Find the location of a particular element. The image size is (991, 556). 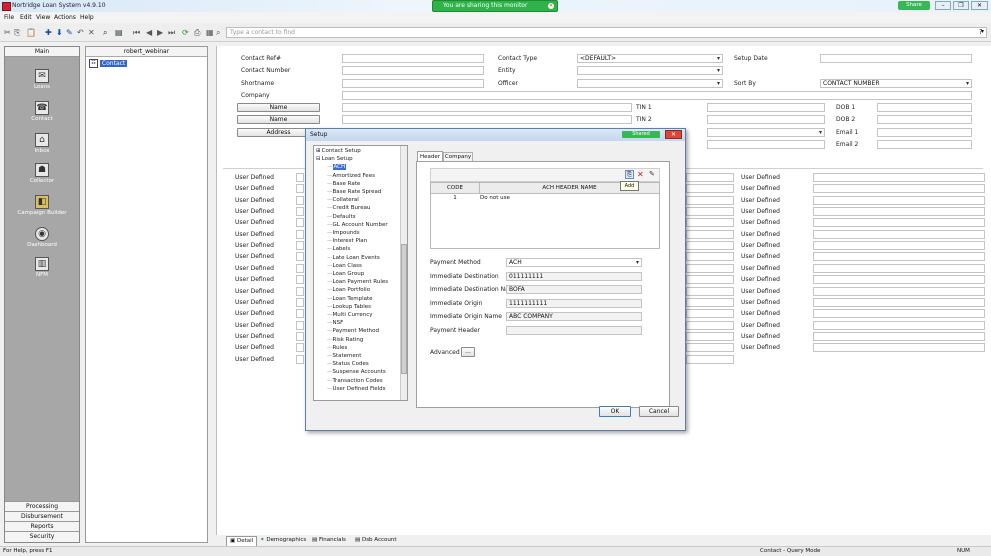

setup-tree-item: —Risk Rating is located at coordinates (345, 340).